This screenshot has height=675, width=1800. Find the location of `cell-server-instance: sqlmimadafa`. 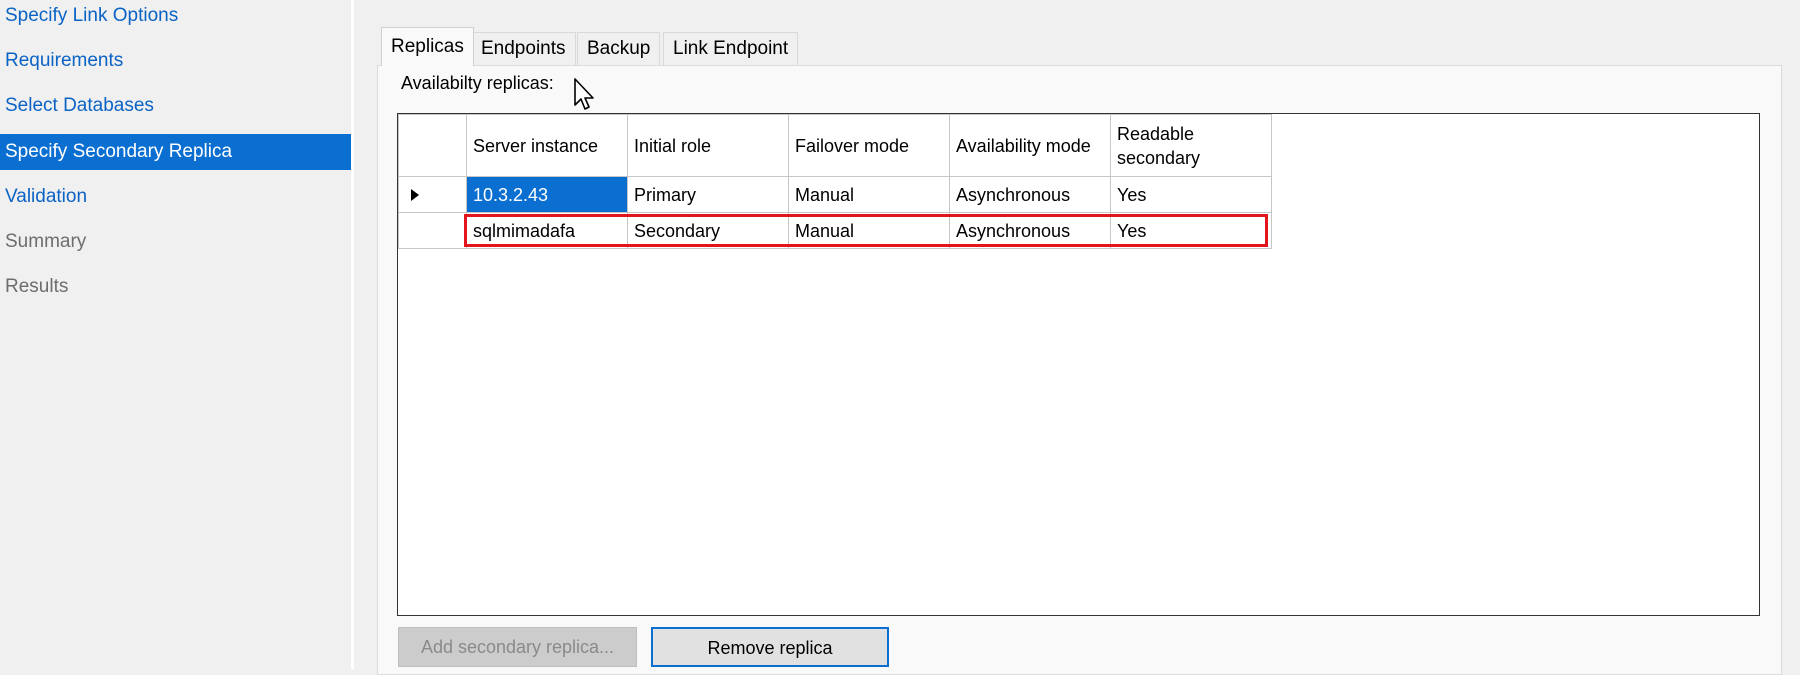

cell-server-instance: sqlmimadafa is located at coordinates (547, 230).